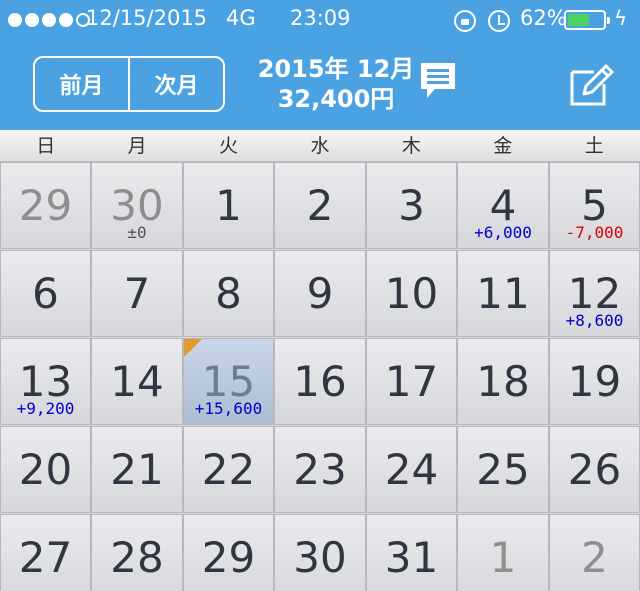  I want to click on day-number: 3, so click(411, 205).